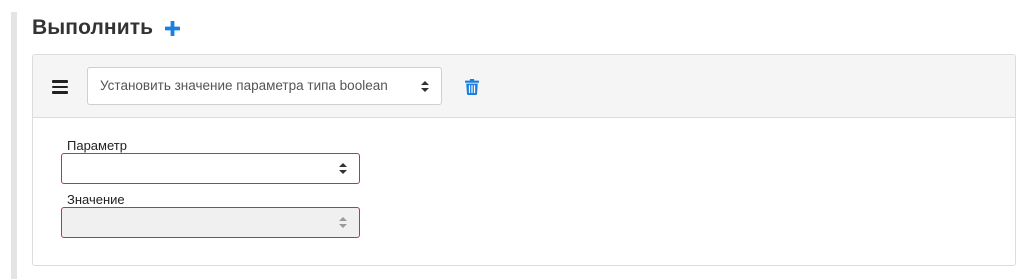  Describe the element at coordinates (210, 222) in the screenshot. I see `value-select` at that location.